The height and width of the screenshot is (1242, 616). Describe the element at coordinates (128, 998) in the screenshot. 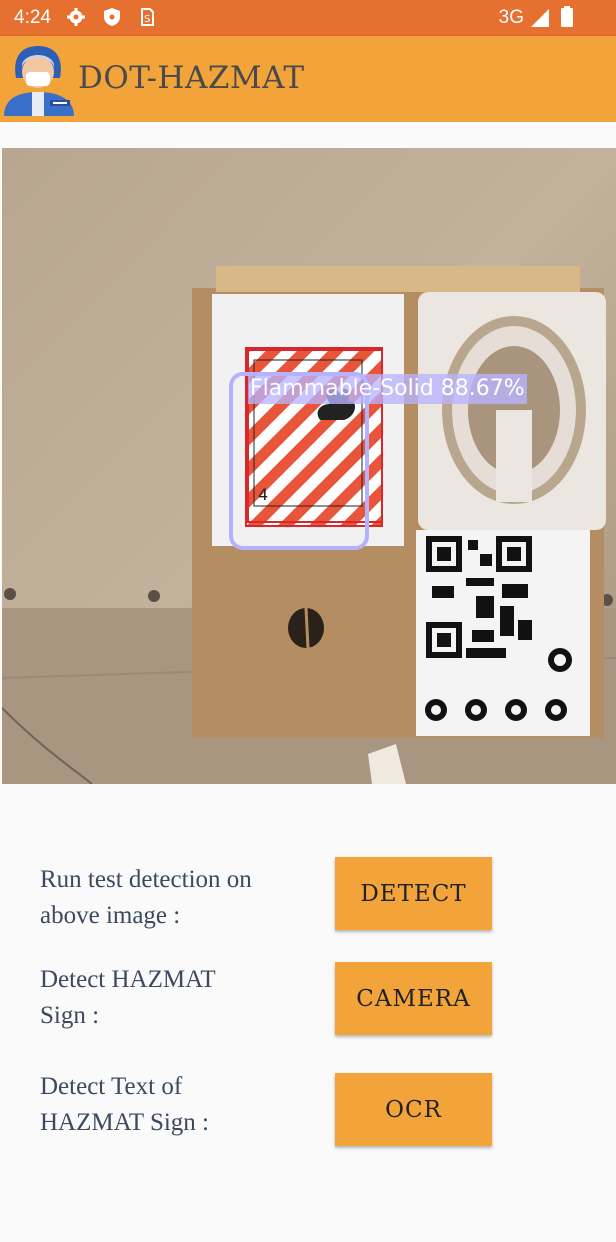

I see `camera-row-label: Detect HAZMAT Sign :` at that location.